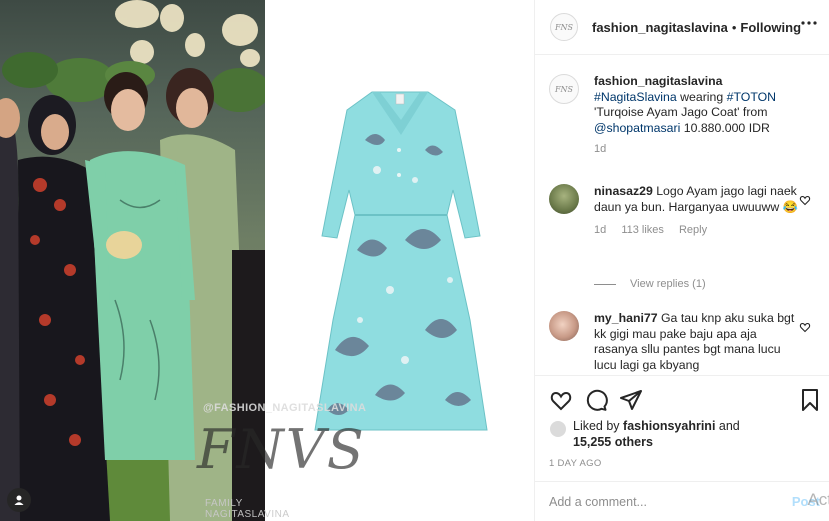 This screenshot has height=521, width=829. What do you see at coordinates (635, 97) in the screenshot?
I see `hashtag-nagitaslavina: #NagitaSlavina` at bounding box center [635, 97].